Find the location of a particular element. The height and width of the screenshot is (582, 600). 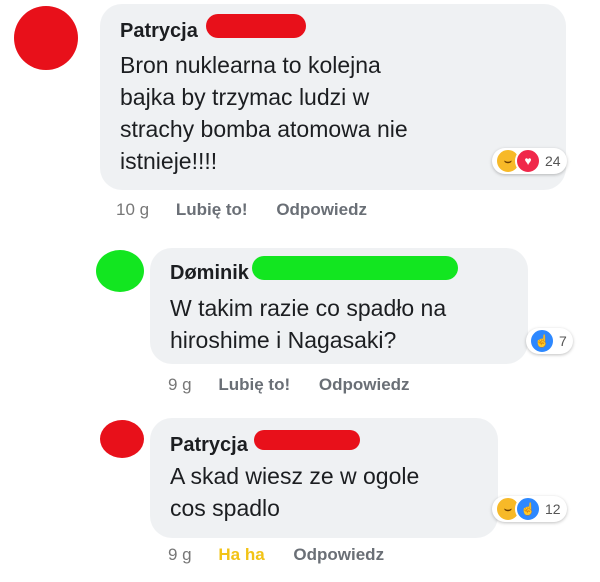

comment-actions: 9 g Lubię to! Odpowiedz is located at coordinates (289, 385).